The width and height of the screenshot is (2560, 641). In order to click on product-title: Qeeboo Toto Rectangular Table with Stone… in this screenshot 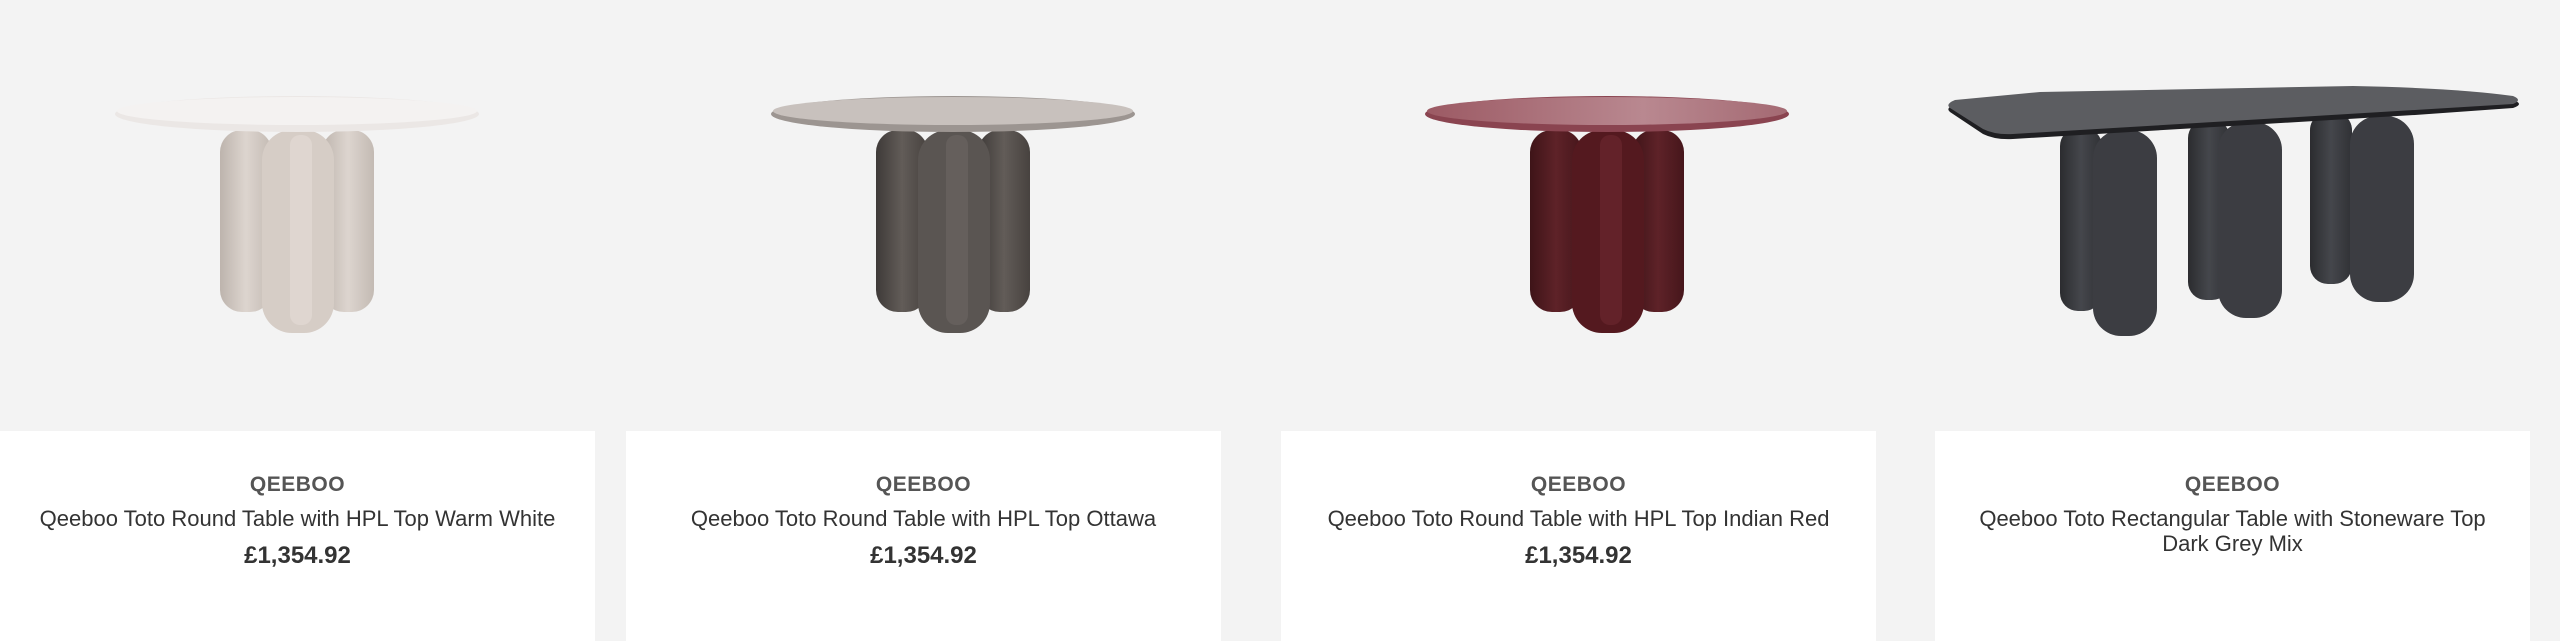, I will do `click(2233, 531)`.